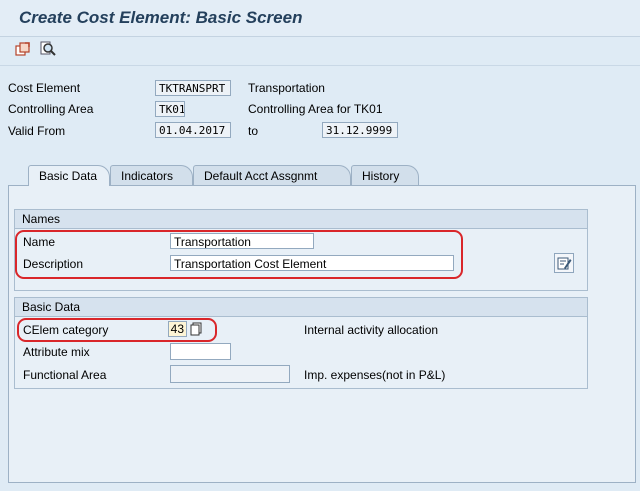  What do you see at coordinates (200, 351) in the screenshot?
I see `attribute-mix-field` at bounding box center [200, 351].